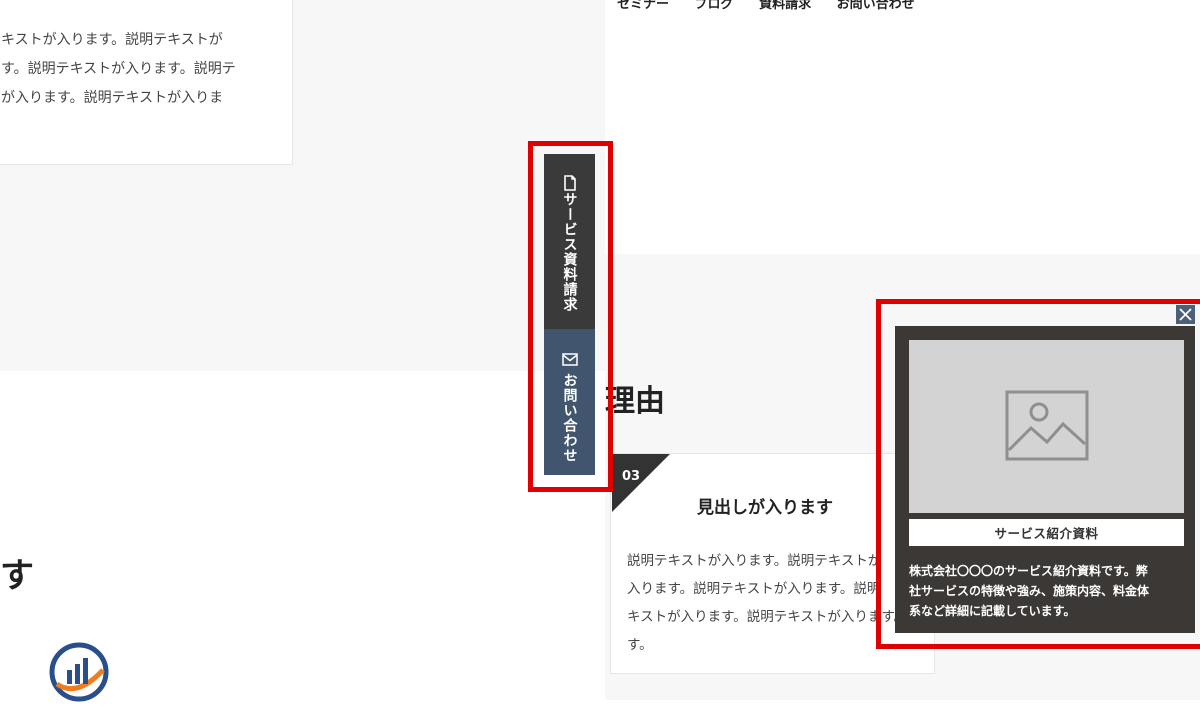  I want to click on top-navigation: セミナー ブログ 資料請求 お問い合わせ, so click(776, 6).